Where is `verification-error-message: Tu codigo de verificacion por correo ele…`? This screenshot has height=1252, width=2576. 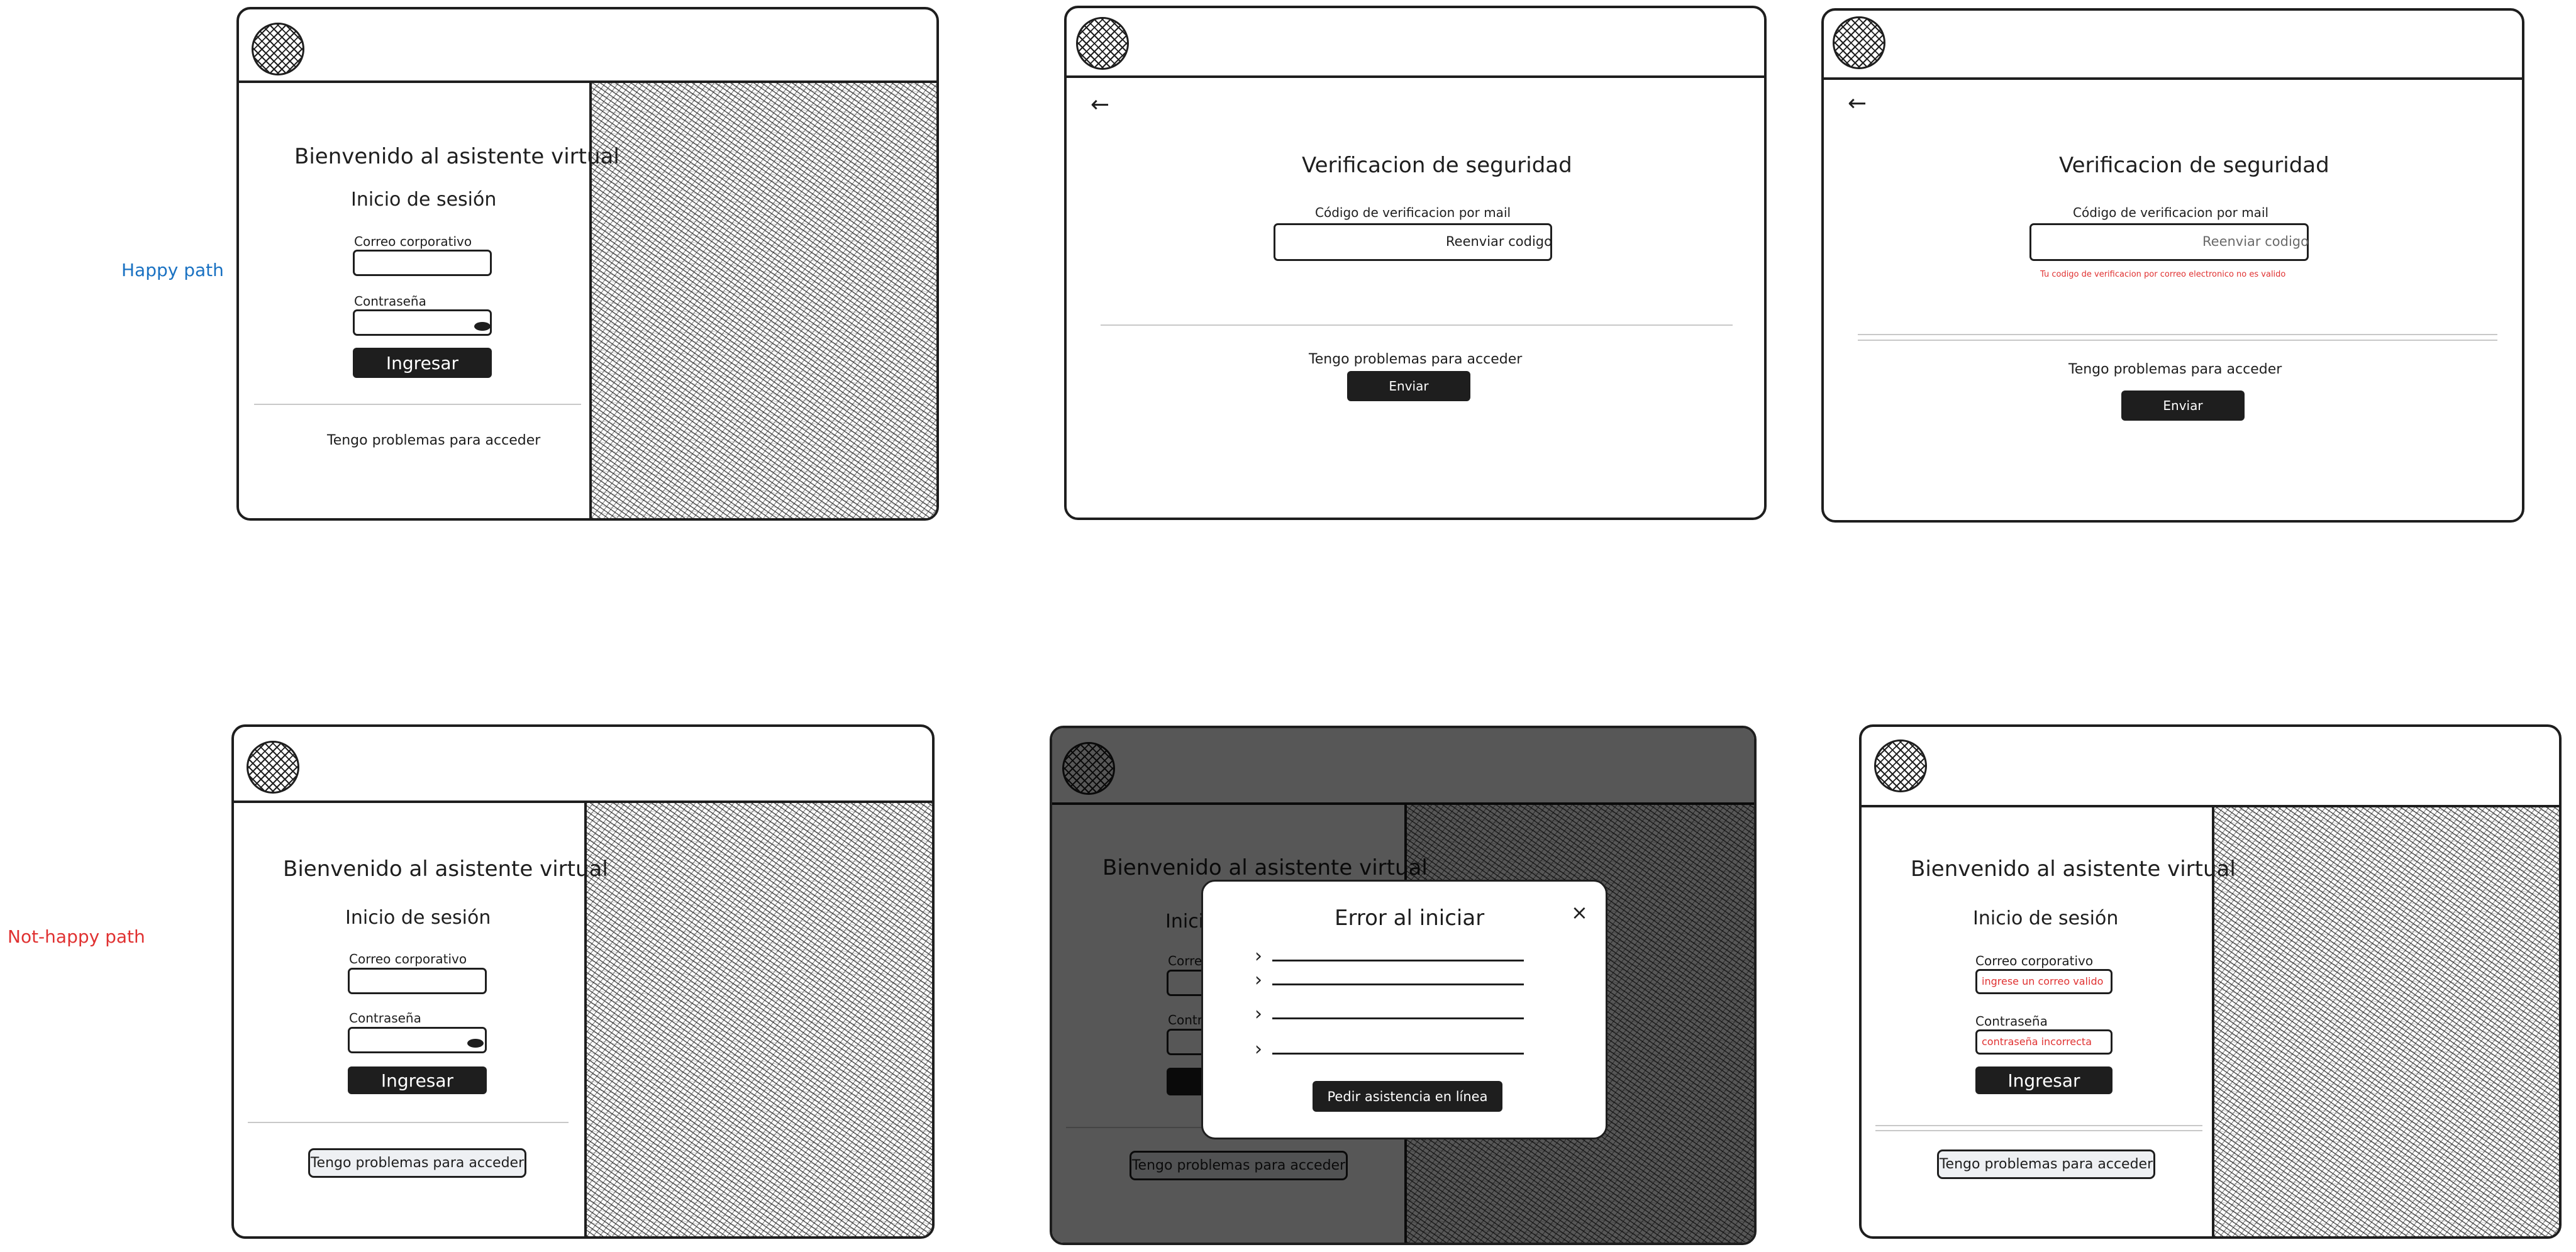 verification-error-message: Tu codigo de verificacion por correo ele… is located at coordinates (2163, 274).